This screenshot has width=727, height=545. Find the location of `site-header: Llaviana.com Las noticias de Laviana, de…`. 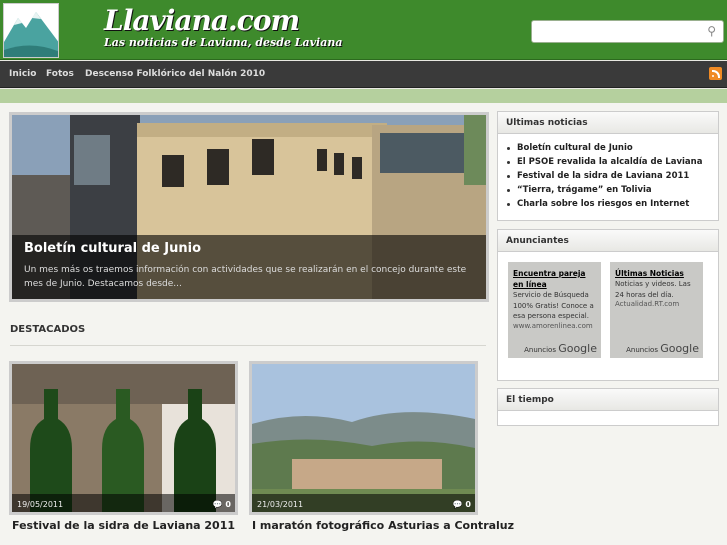

site-header: Llaviana.com Las noticias de Laviana, de… is located at coordinates (363, 30).